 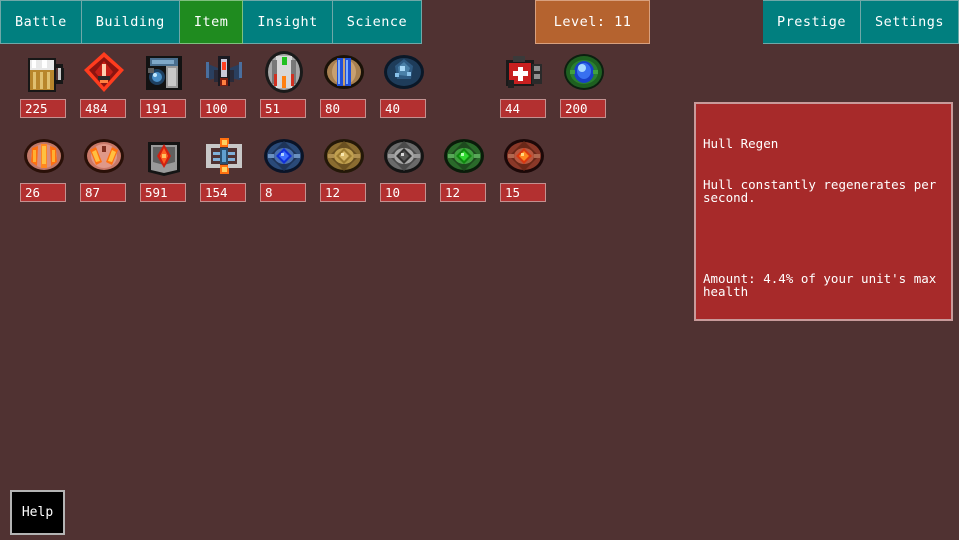 I want to click on help-button-label: Help, so click(x=37, y=512).